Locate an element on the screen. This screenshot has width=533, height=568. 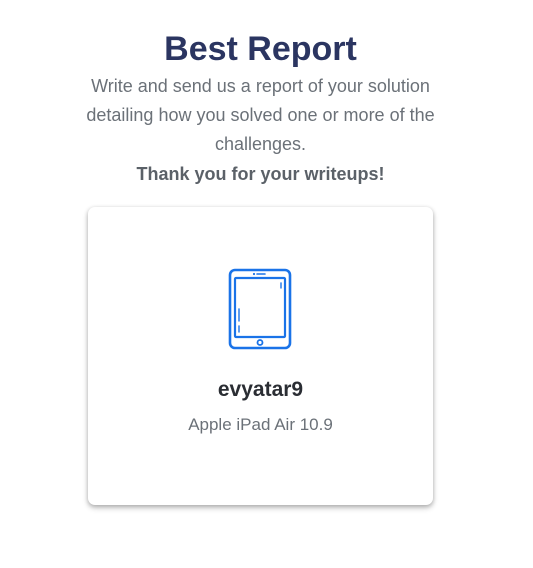
tablet-icon is located at coordinates (260, 309).